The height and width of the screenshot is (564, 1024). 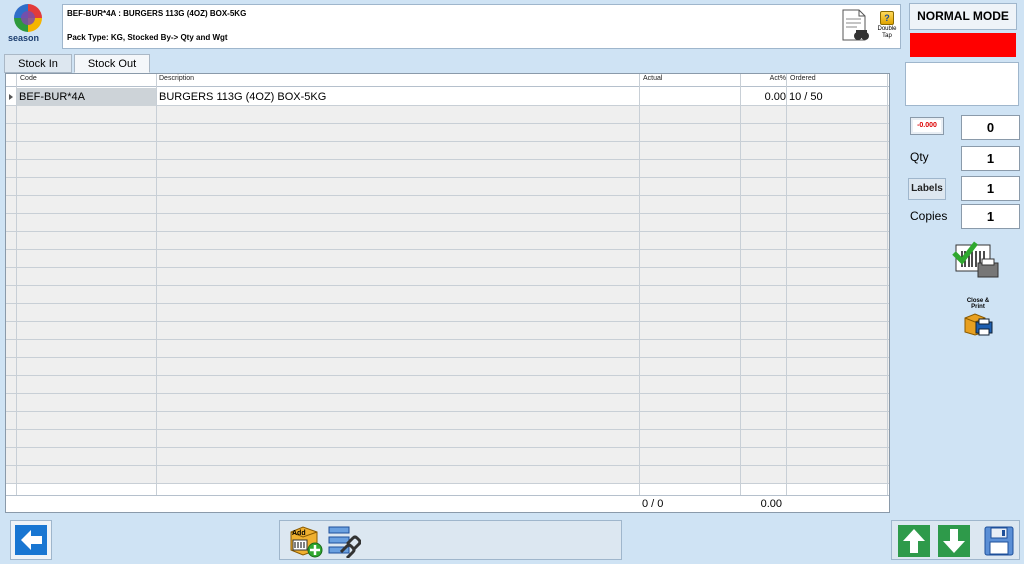 I want to click on copies-label: Copies, so click(x=929, y=216).